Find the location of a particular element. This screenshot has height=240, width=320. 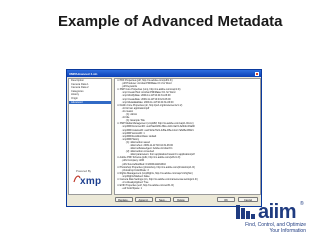

xmp-logo-tagline: Powered By is located at coordinates (84, 171).